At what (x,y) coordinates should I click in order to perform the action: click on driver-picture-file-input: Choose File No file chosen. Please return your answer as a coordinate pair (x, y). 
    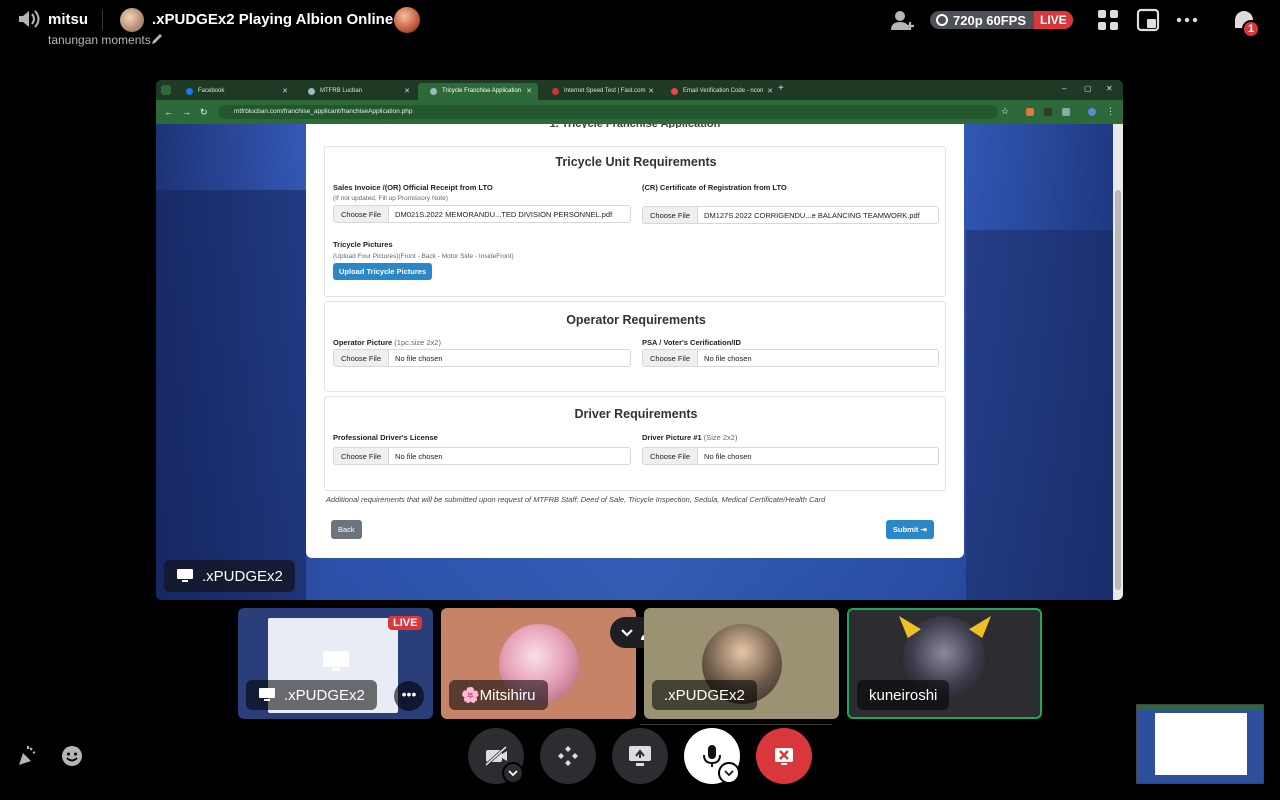
    Looking at the image, I should click on (790, 456).